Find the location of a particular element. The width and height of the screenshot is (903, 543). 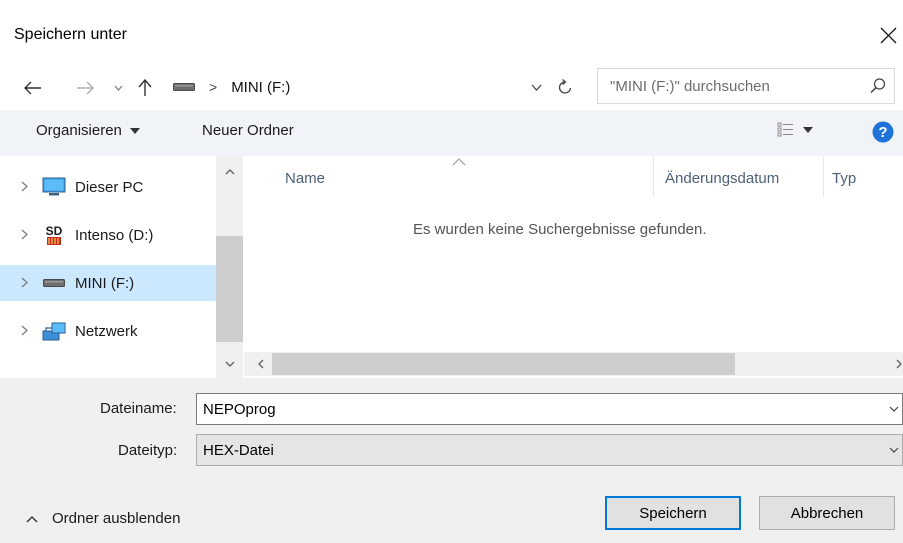

nav-item-intenso: SD Intenso (D:) is located at coordinates (108, 235).